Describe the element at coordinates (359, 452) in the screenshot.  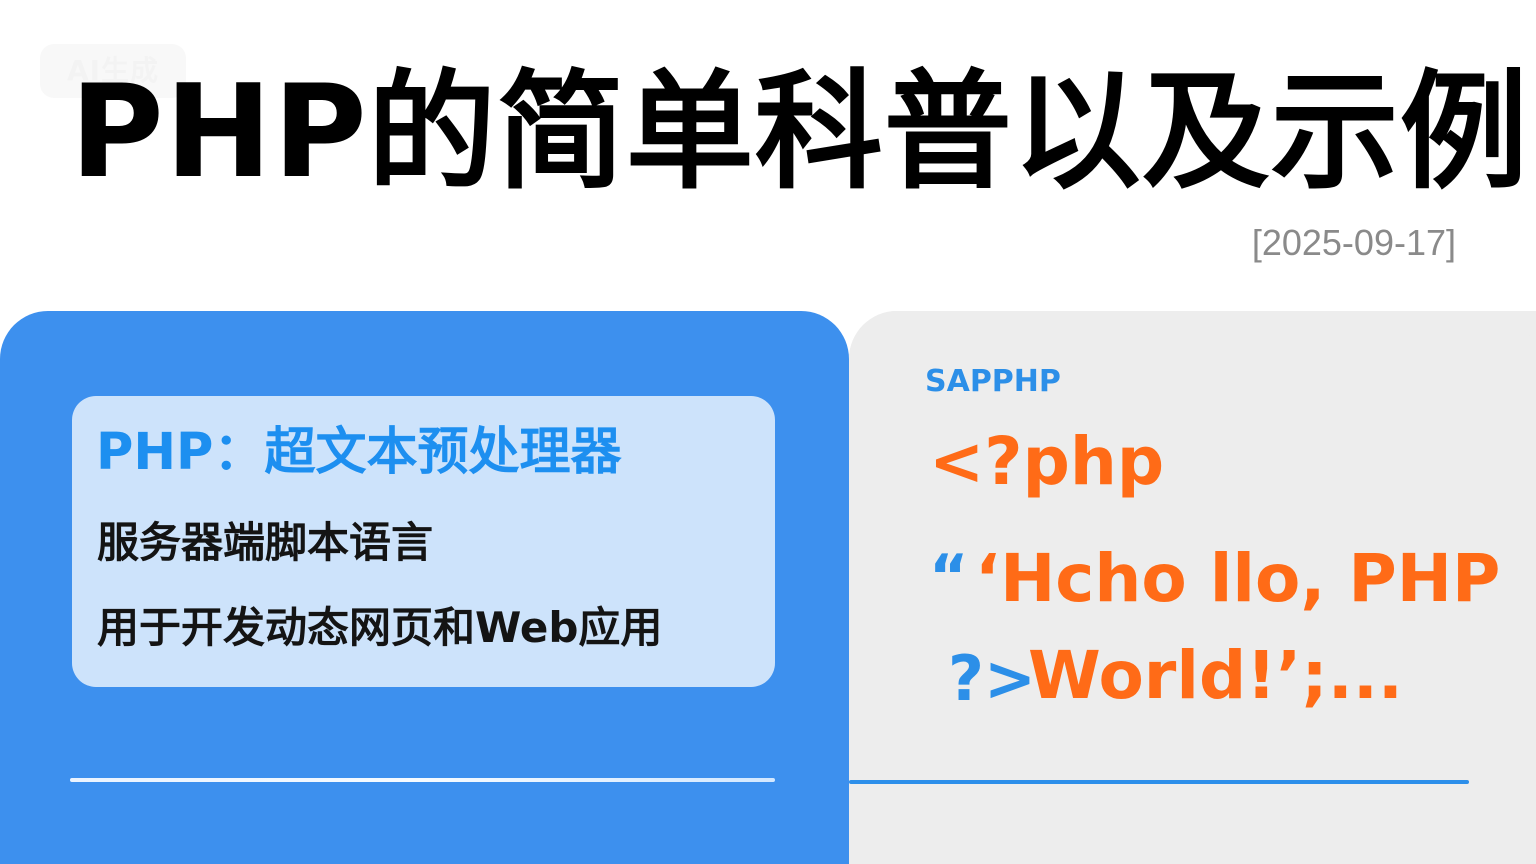
I see `php-definition-title: PHP：超文本预处理器` at that location.